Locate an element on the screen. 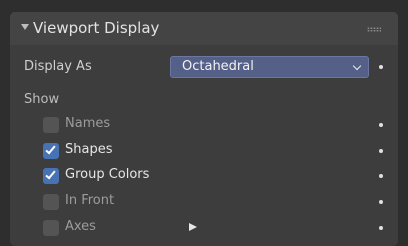  shapes-checkbox is located at coordinates (51, 151).